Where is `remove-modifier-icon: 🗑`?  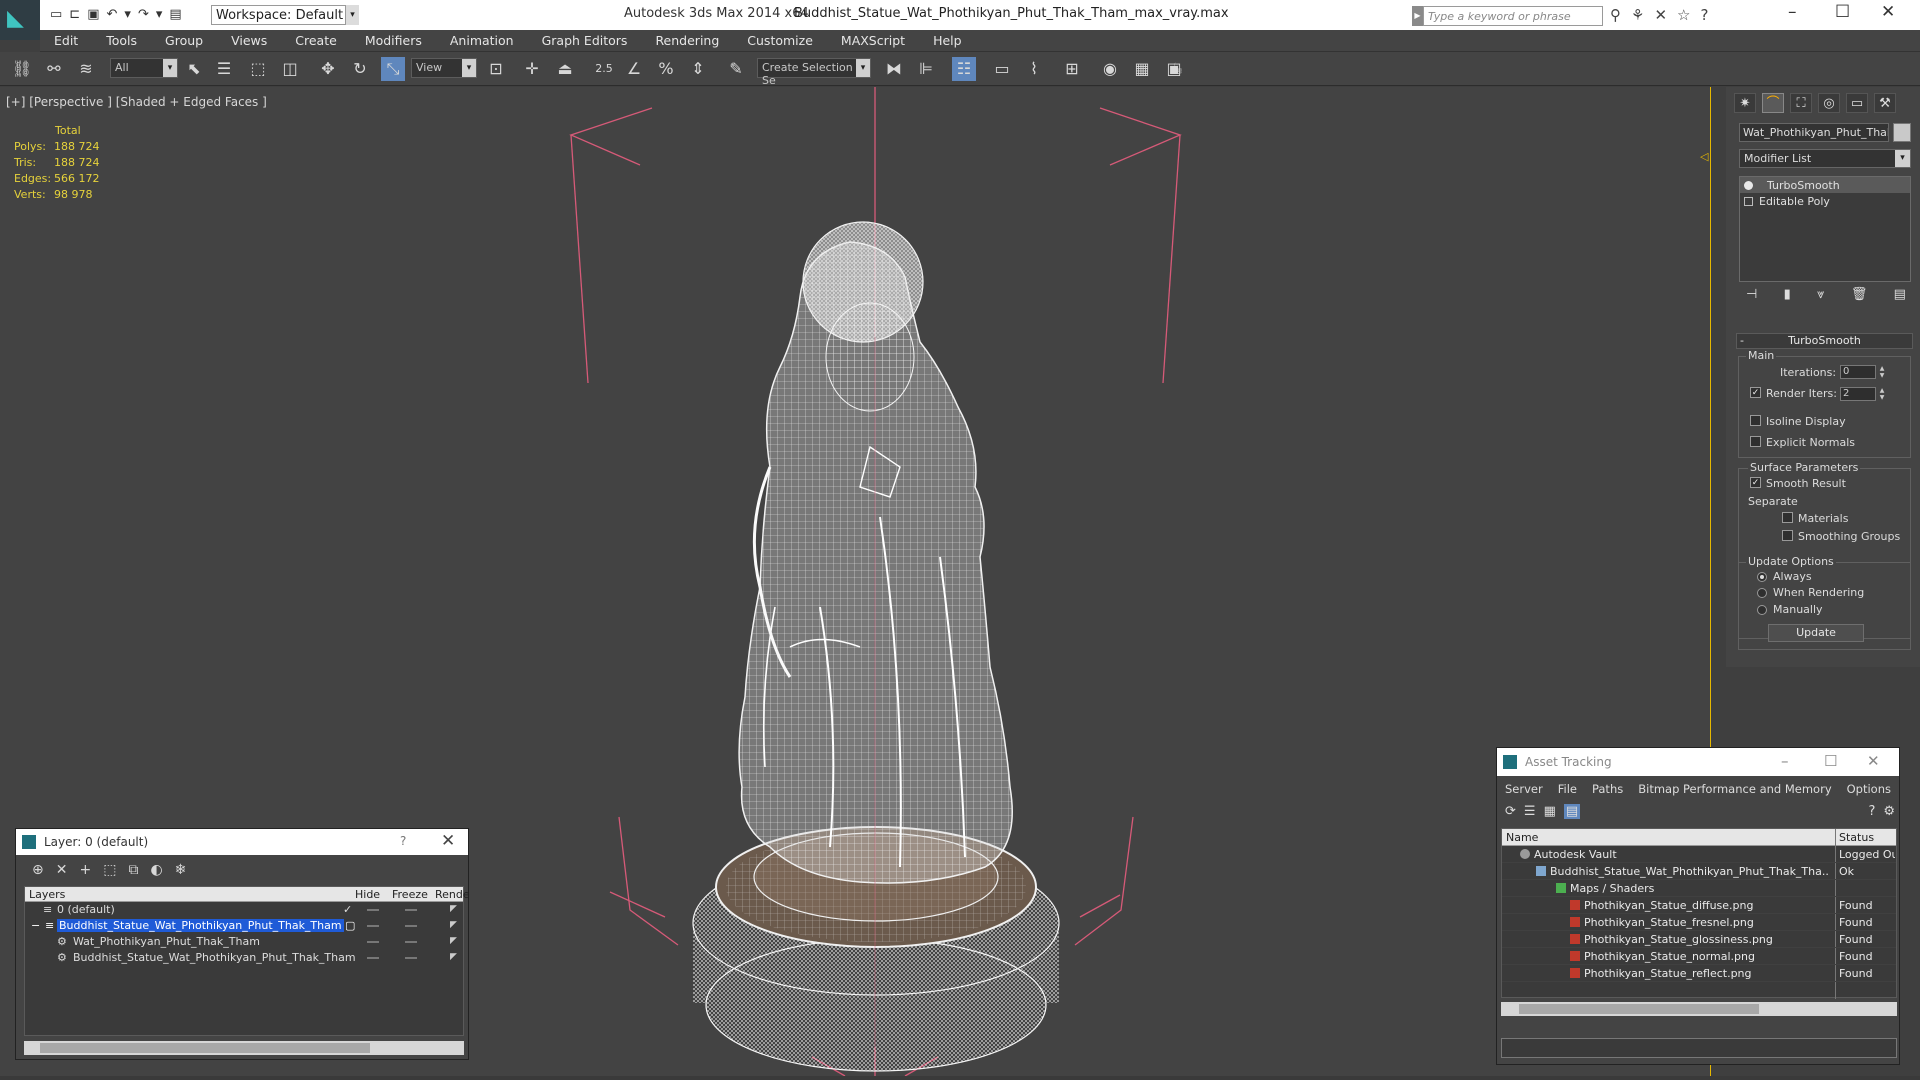
remove-modifier-icon: 🗑 is located at coordinates (1859, 294).